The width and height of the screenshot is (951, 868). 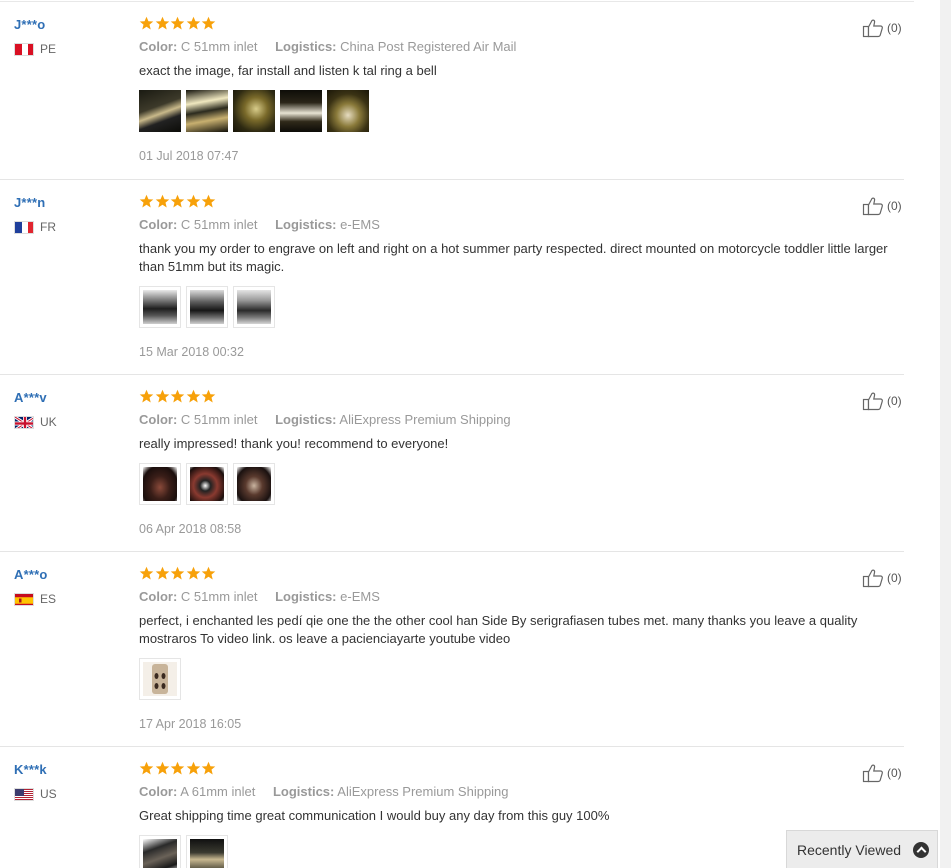 What do you see at coordinates (48, 227) in the screenshot?
I see `country-code: FR` at bounding box center [48, 227].